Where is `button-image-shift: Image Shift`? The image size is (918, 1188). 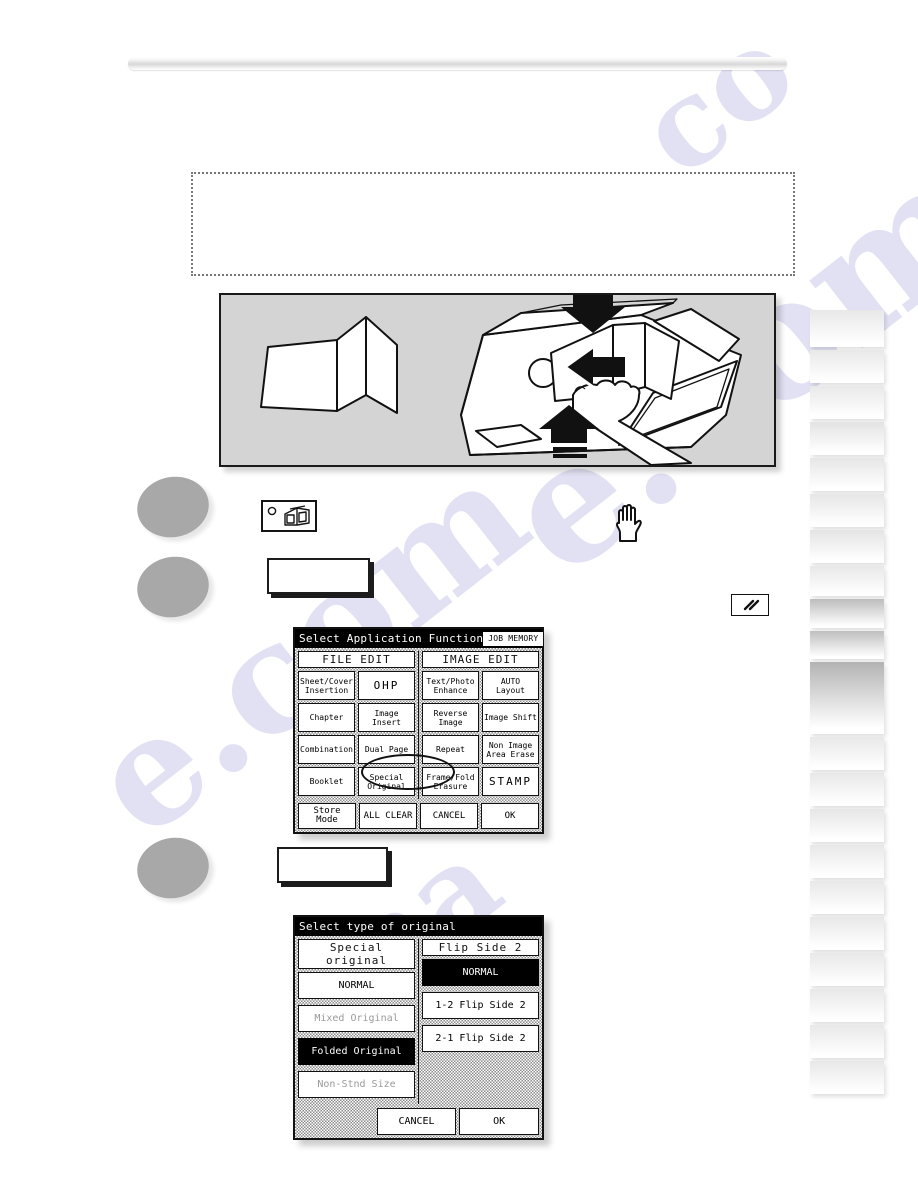
button-image-shift: Image Shift is located at coordinates (510, 717).